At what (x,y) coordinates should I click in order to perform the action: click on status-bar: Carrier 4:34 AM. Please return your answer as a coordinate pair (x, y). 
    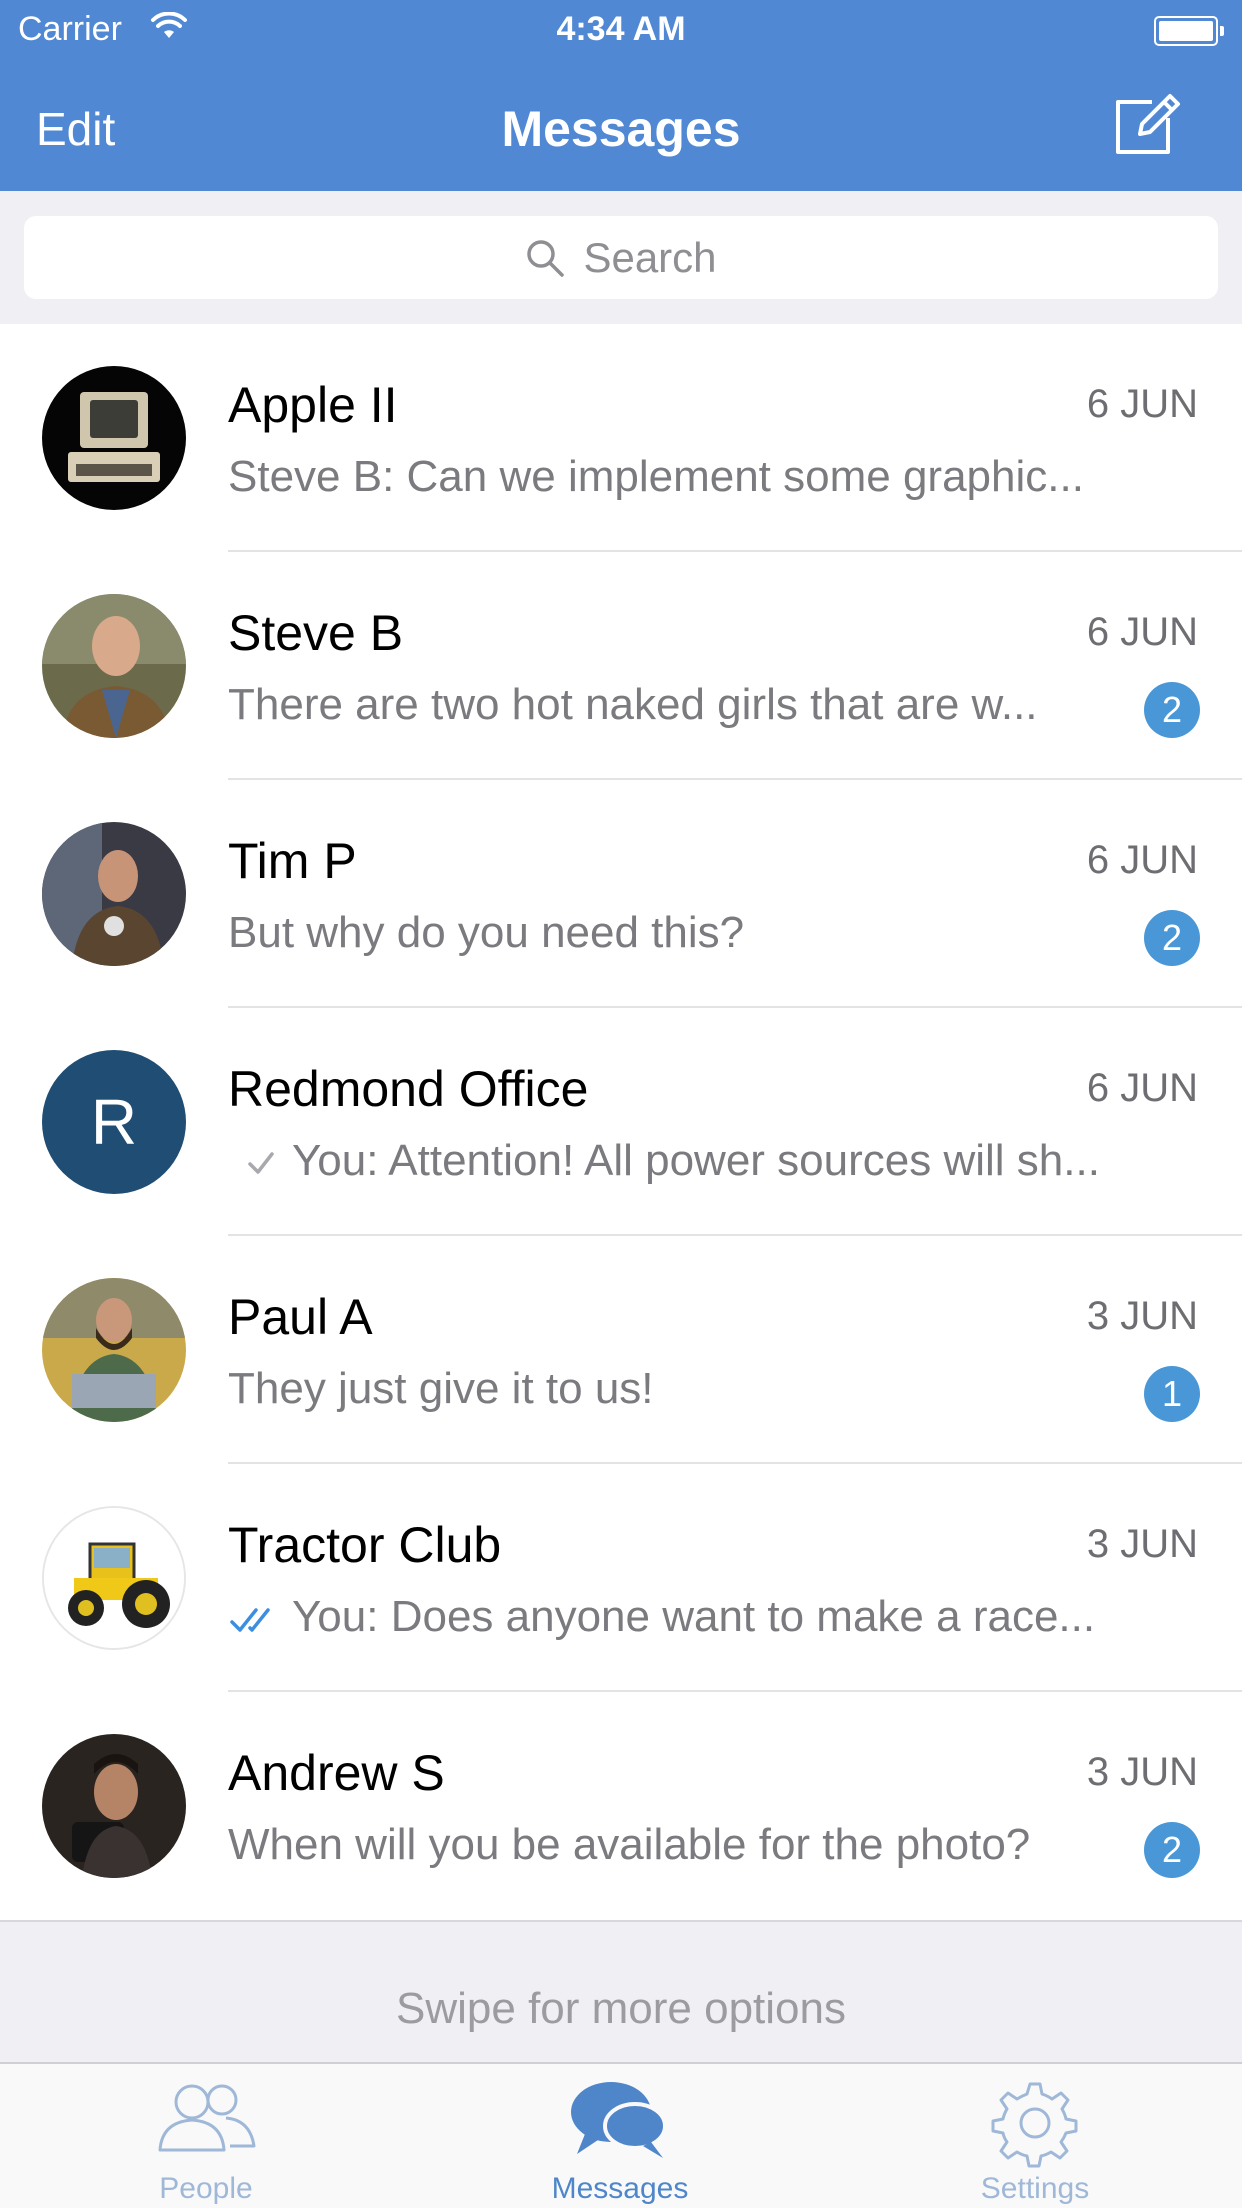
    Looking at the image, I should click on (621, 30).